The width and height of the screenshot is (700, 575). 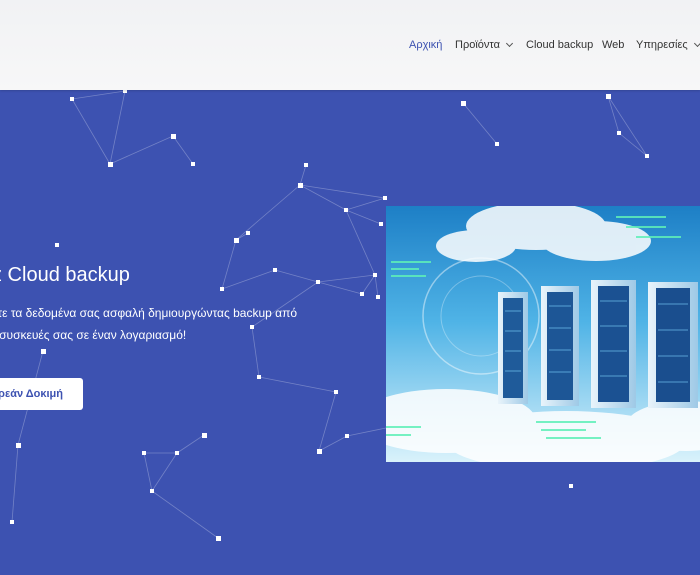 I want to click on nav-services: Υπηρεσίες, so click(x=668, y=45).